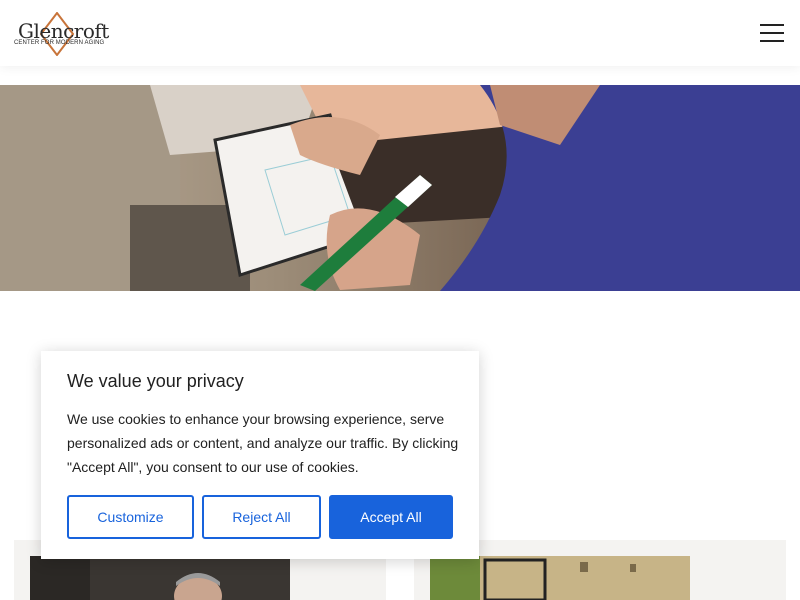 The height and width of the screenshot is (600, 800). What do you see at coordinates (400, 33) in the screenshot?
I see `site-header: Glencroft CENTER FOR MODERN AGING` at bounding box center [400, 33].